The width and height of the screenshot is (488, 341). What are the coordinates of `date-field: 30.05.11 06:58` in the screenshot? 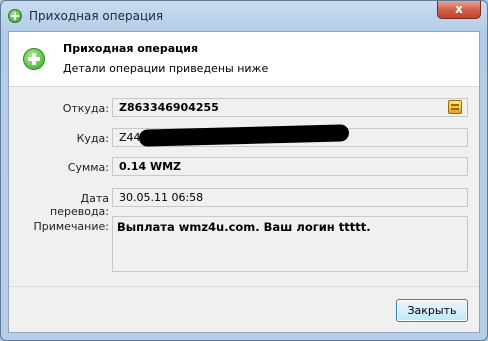 It's located at (290, 197).